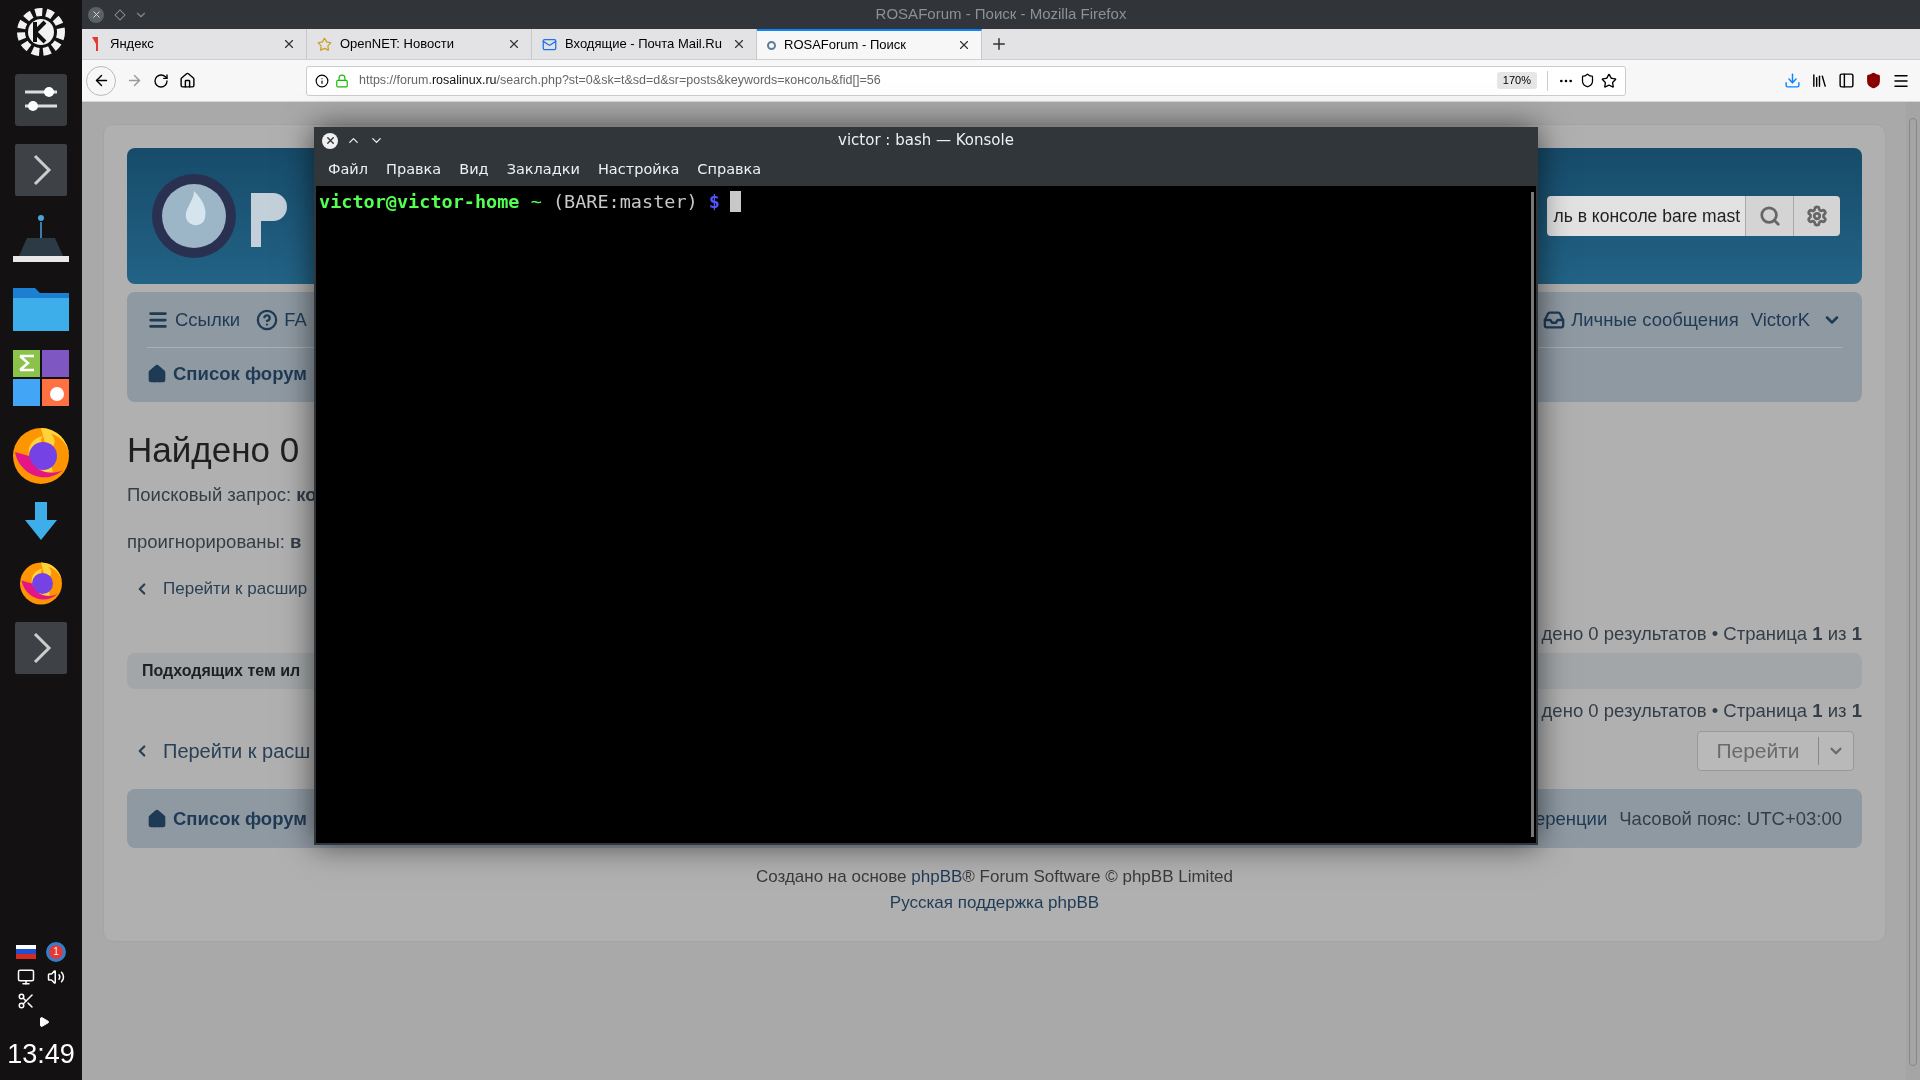  I want to click on phpbb-link: phpBB, so click(937, 876).